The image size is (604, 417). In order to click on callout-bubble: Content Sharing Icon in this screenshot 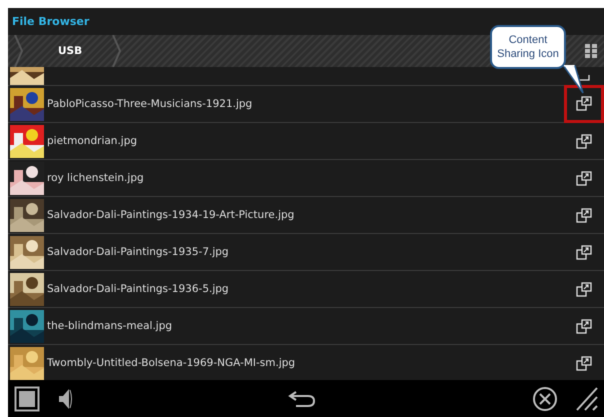, I will do `click(528, 47)`.